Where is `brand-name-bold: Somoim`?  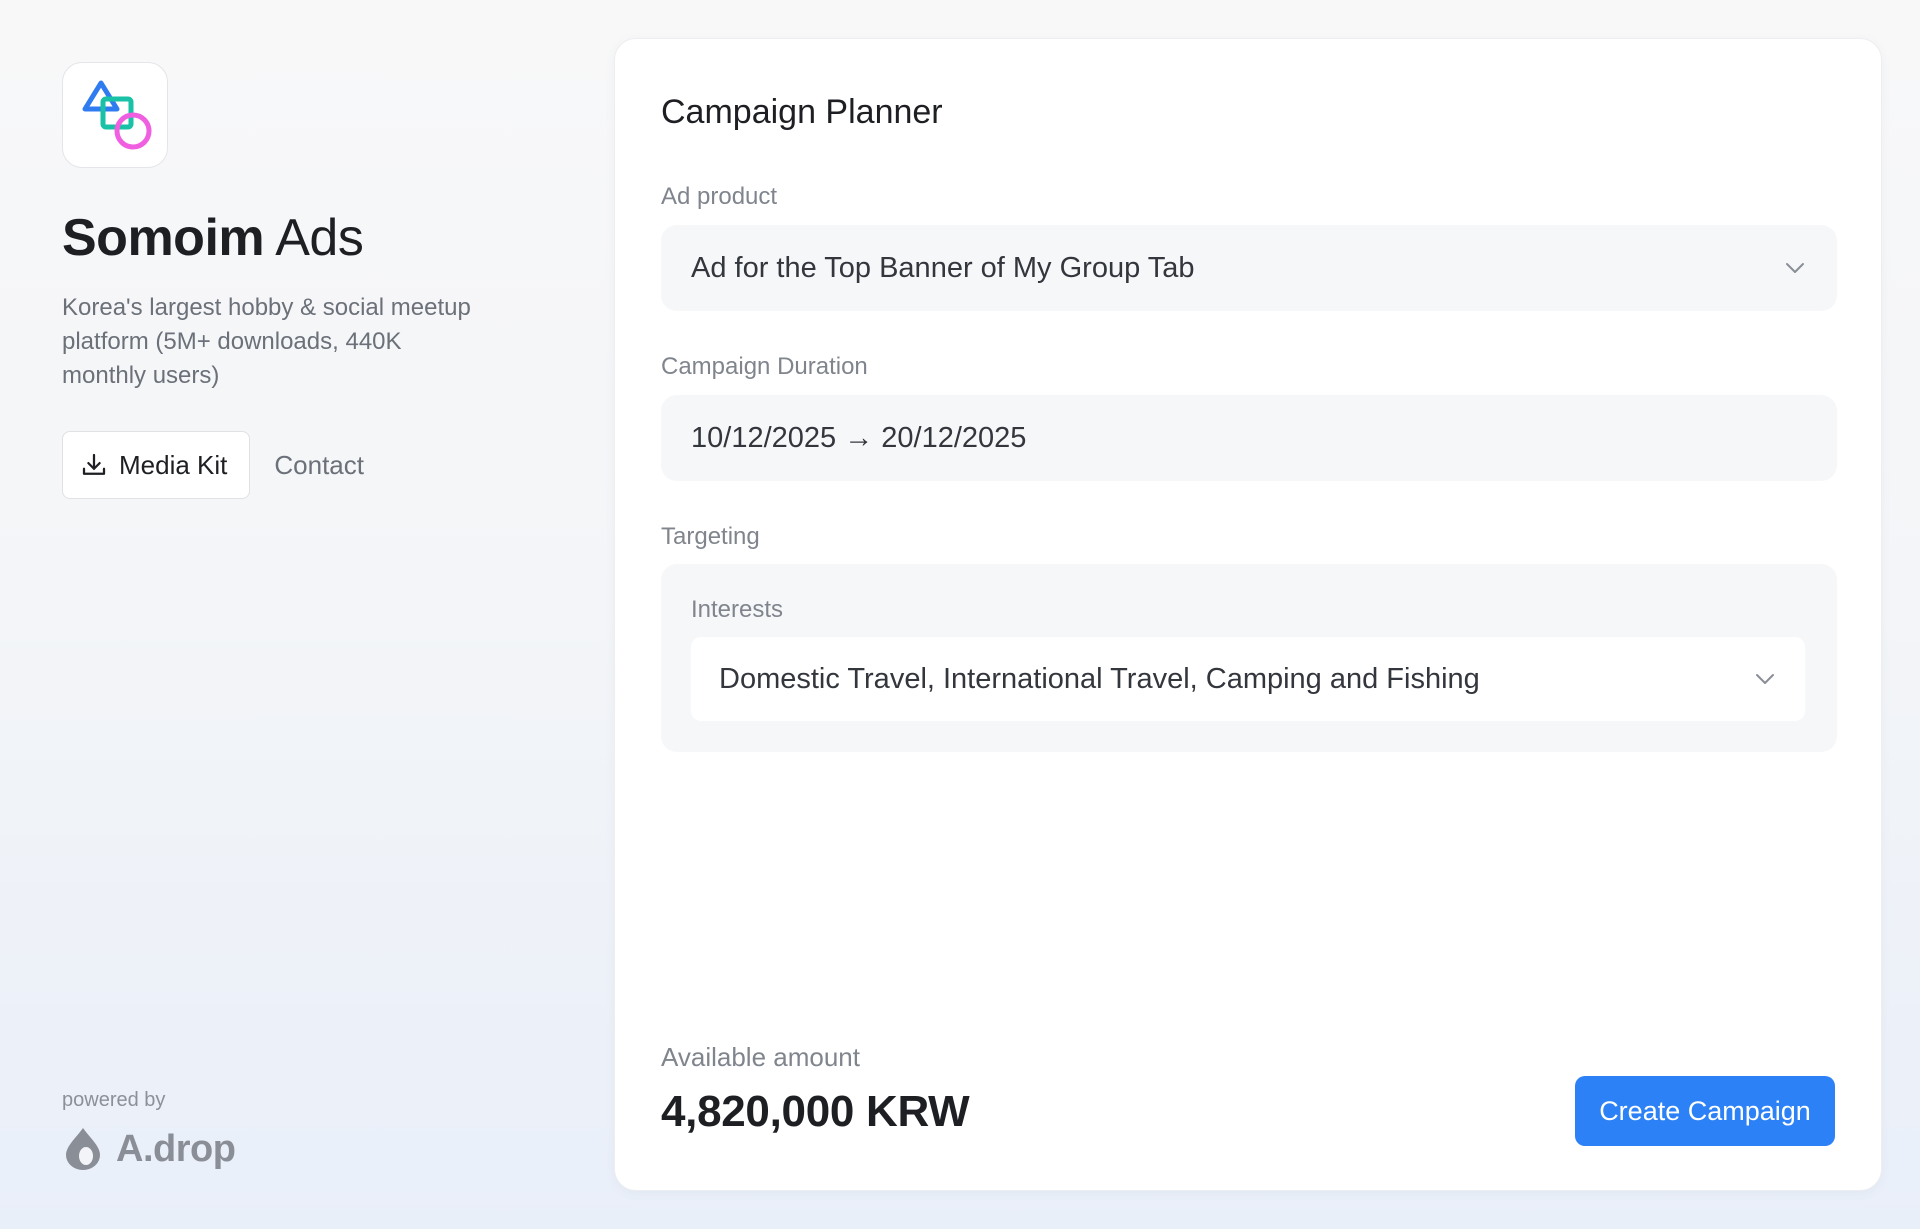 brand-name-bold: Somoim is located at coordinates (163, 238).